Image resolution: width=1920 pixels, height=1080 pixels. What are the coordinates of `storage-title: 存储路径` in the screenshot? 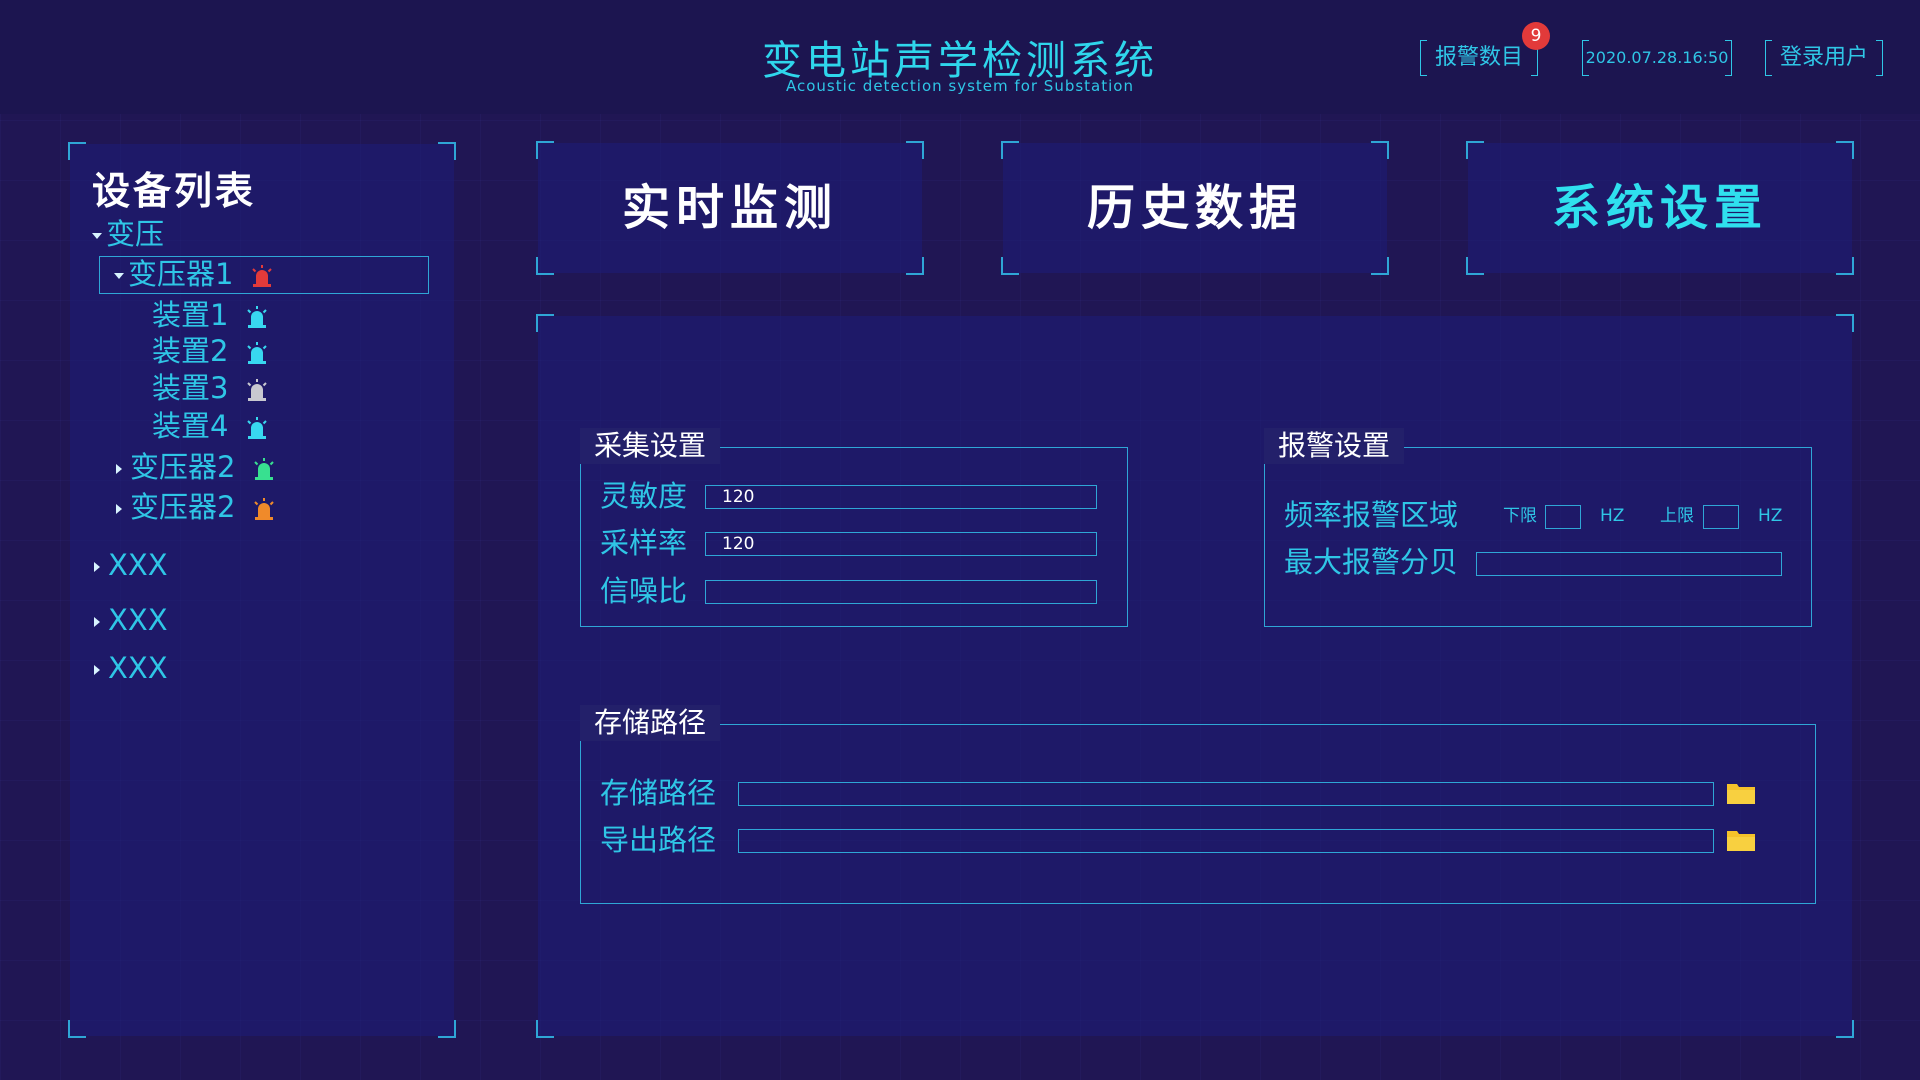 It's located at (650, 723).